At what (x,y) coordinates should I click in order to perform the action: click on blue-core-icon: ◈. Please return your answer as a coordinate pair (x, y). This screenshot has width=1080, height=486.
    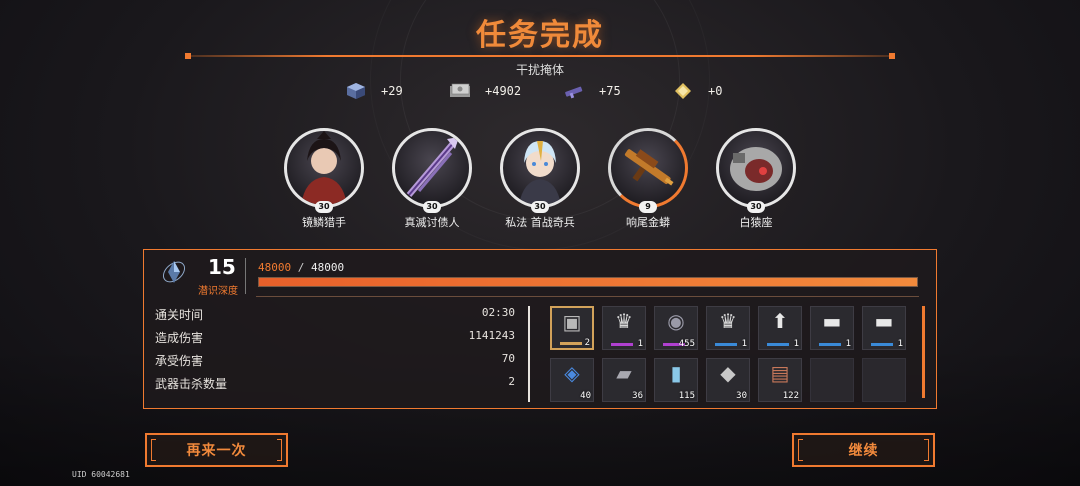
    Looking at the image, I should click on (572, 373).